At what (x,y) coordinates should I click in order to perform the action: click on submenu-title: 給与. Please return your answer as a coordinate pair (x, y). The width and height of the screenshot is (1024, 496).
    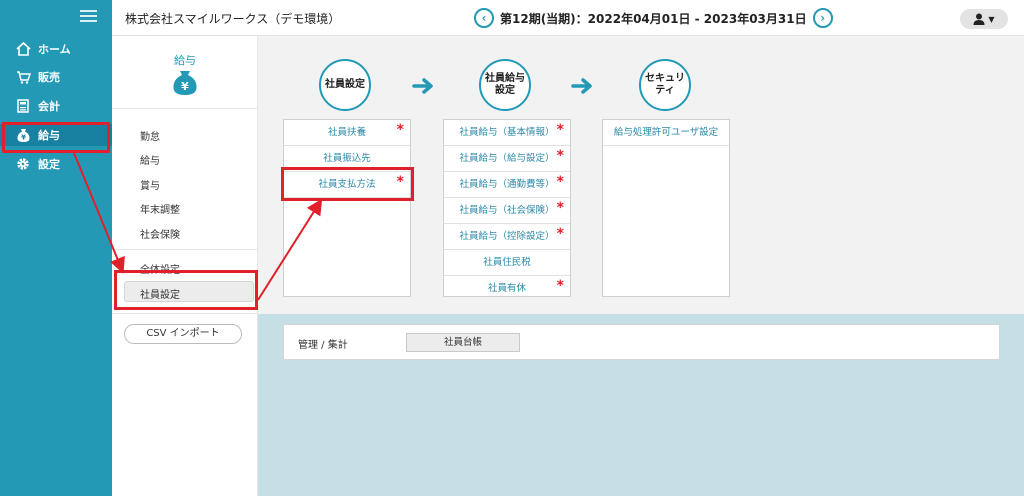
    Looking at the image, I should click on (185, 60).